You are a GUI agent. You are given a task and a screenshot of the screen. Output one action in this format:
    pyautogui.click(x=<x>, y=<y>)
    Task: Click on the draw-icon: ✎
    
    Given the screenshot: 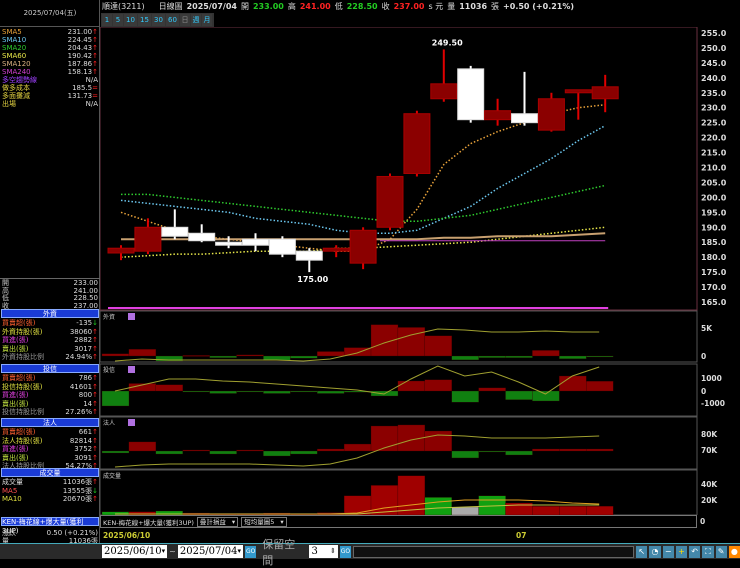 What is the action you would take?
    pyautogui.click(x=721, y=551)
    